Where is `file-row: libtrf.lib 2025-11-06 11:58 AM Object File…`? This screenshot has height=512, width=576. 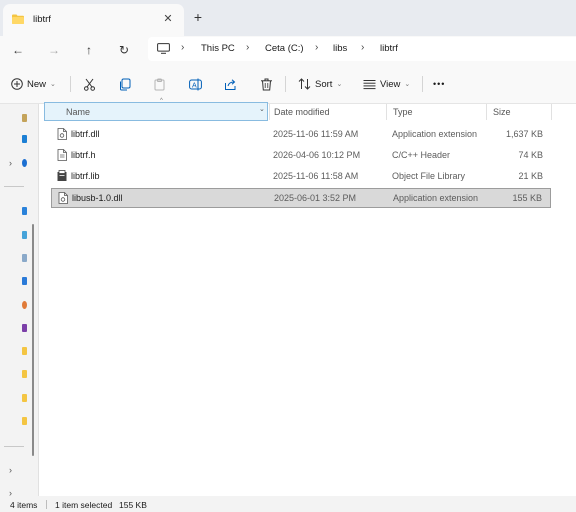
file-row: libtrf.lib 2025-11-06 11:58 AM Object File… is located at coordinates (301, 177).